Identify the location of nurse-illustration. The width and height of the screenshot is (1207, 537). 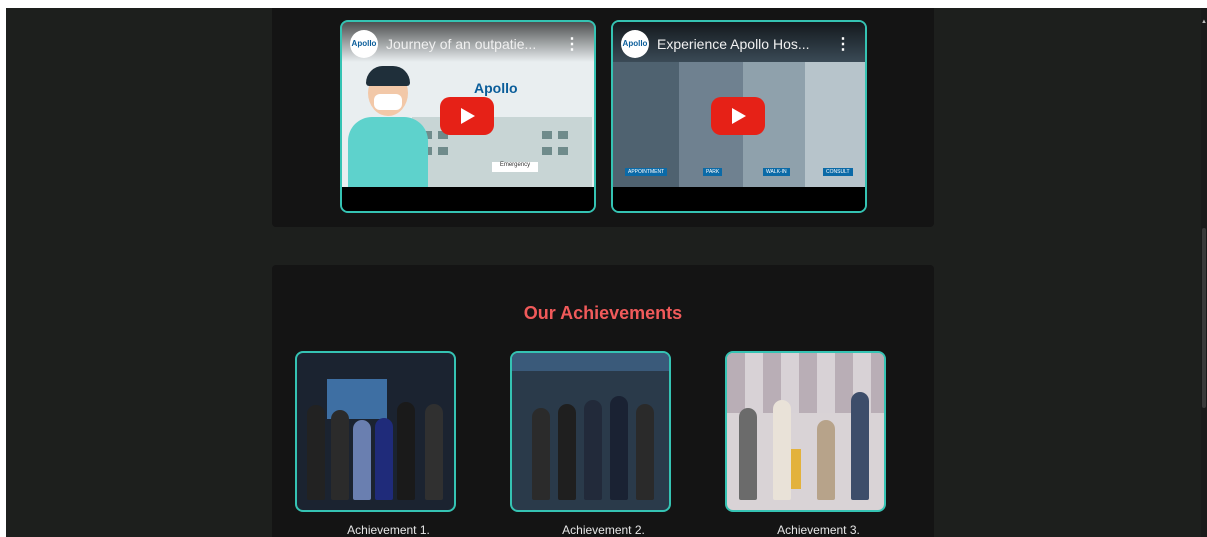
(388, 152).